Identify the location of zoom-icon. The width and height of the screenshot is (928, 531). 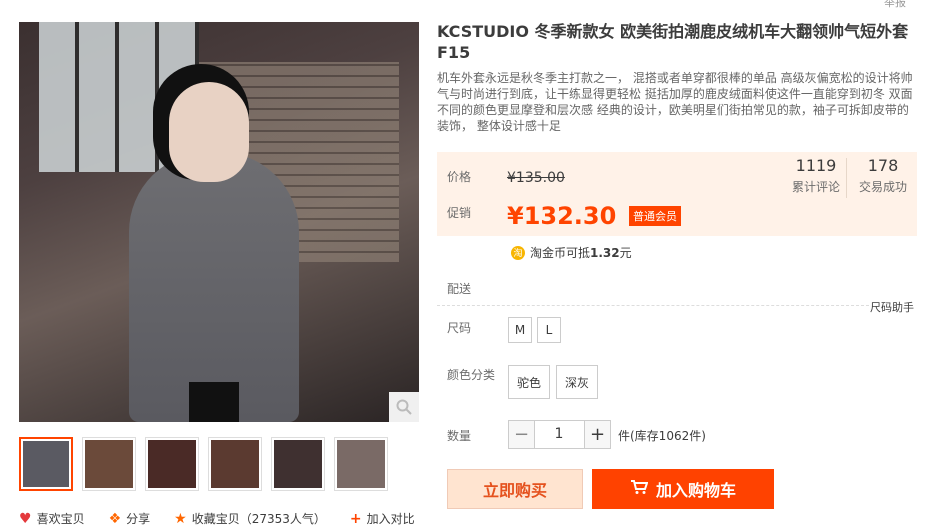
(404, 407).